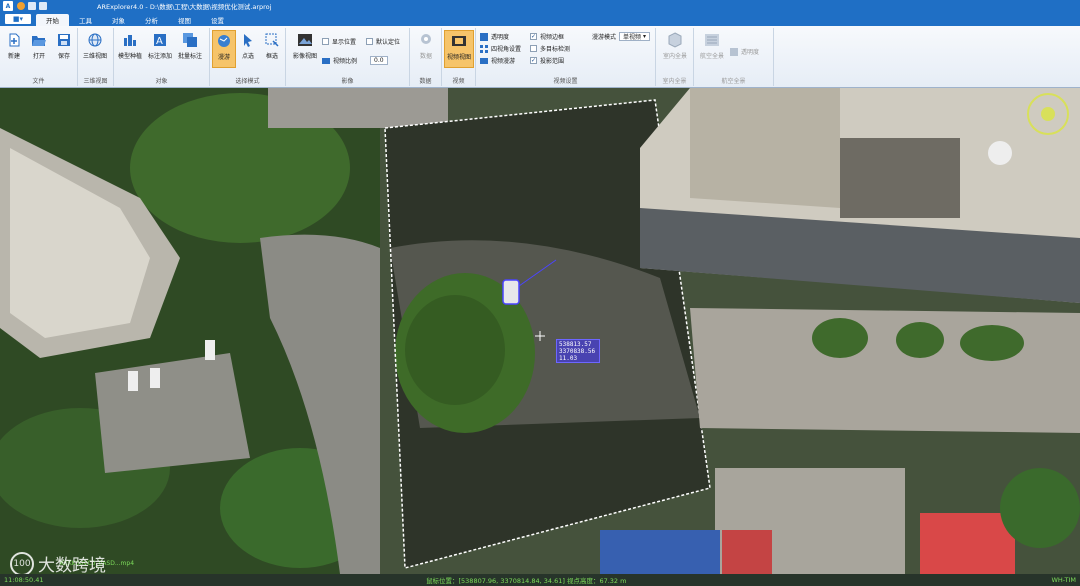 This screenshot has height=586, width=1080. What do you see at coordinates (64, 40) in the screenshot?
I see `save-icon` at bounding box center [64, 40].